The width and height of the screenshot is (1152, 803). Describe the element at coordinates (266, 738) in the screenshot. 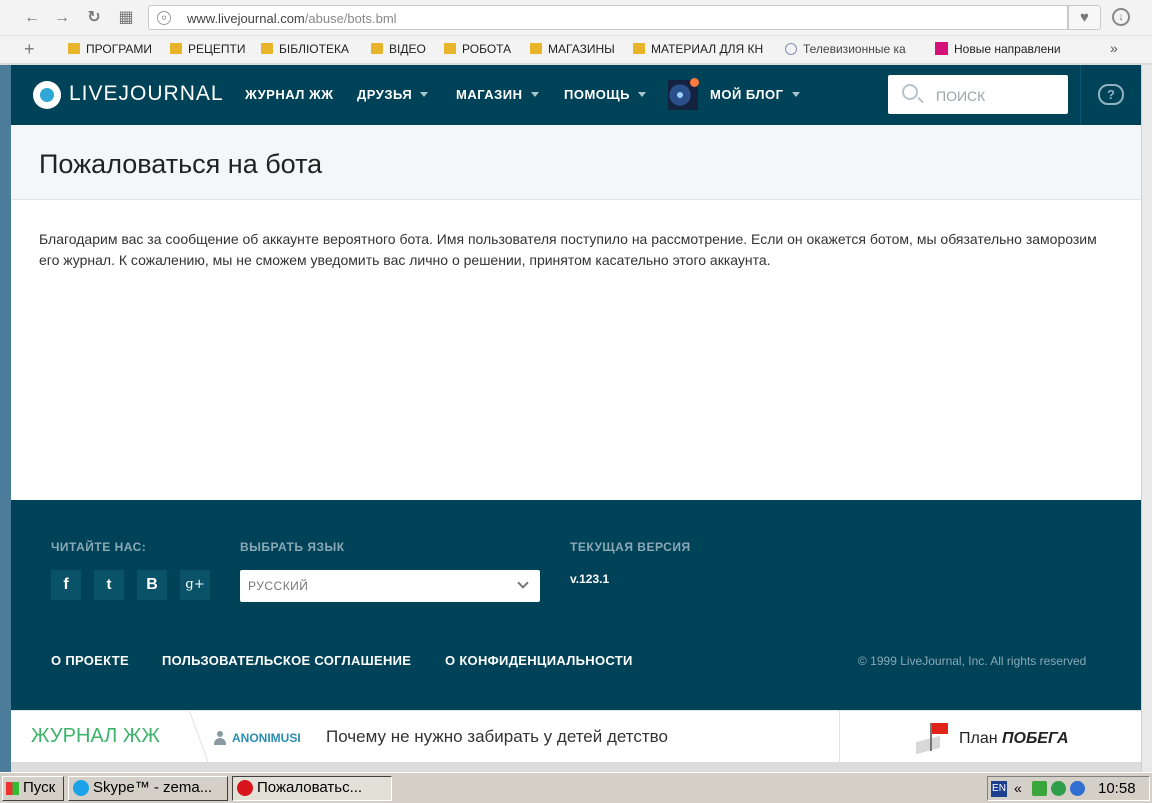

I see `promo-username: ANONIMUSI` at that location.